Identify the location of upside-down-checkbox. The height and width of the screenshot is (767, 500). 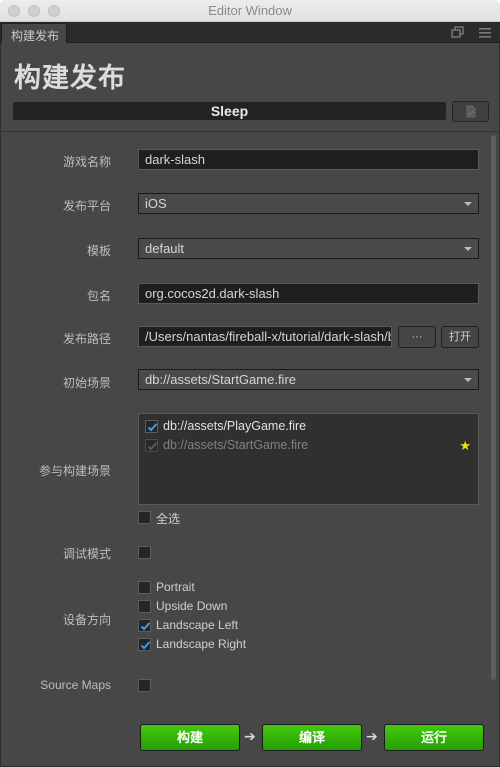
(144, 606).